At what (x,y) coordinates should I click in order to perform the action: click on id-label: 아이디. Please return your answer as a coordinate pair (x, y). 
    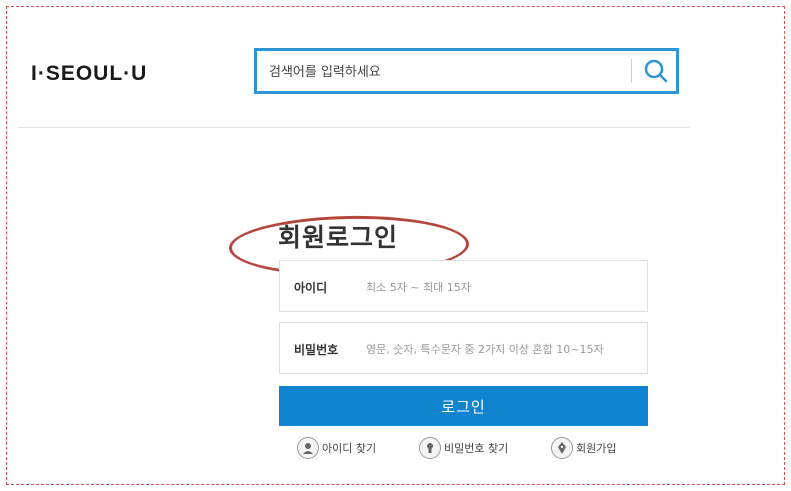
    Looking at the image, I should click on (311, 288).